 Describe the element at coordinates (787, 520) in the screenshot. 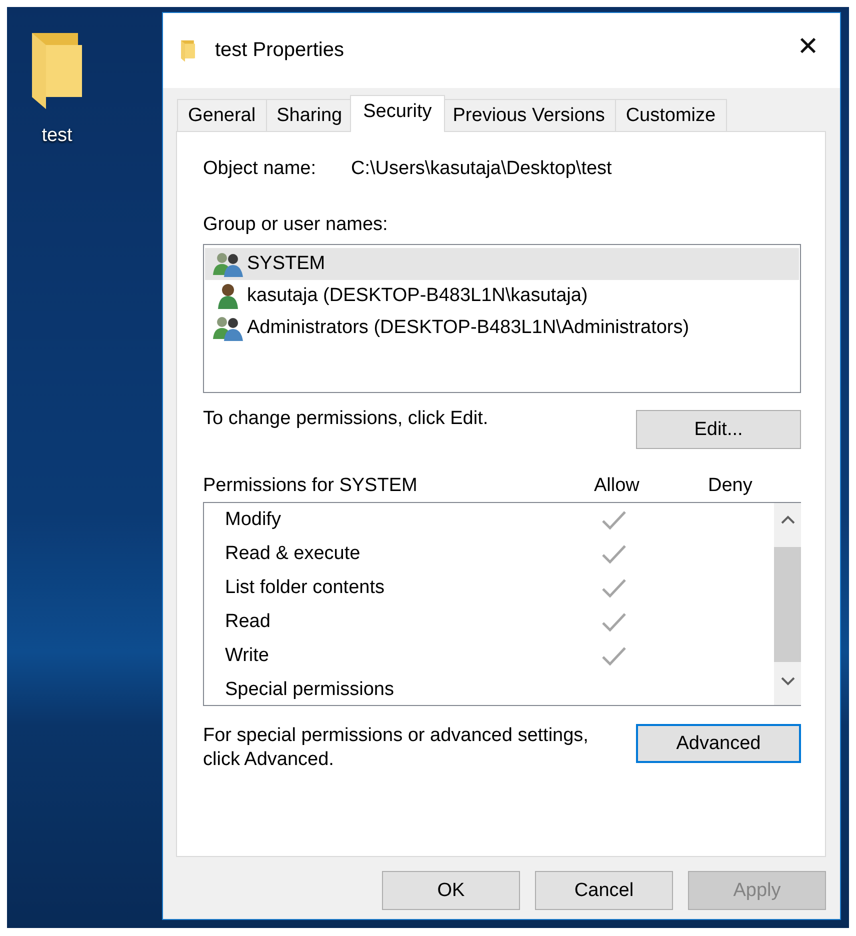

I see `scroll-up-icon` at that location.